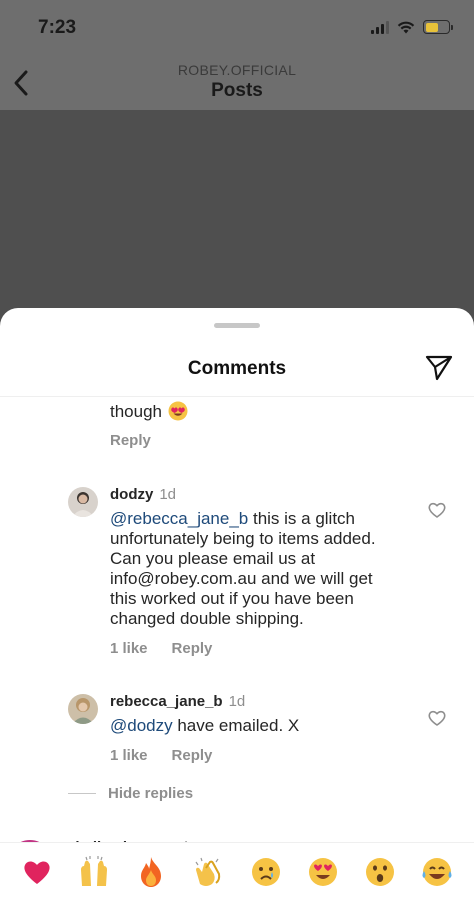  Describe the element at coordinates (439, 368) in the screenshot. I see `send-icon` at that location.